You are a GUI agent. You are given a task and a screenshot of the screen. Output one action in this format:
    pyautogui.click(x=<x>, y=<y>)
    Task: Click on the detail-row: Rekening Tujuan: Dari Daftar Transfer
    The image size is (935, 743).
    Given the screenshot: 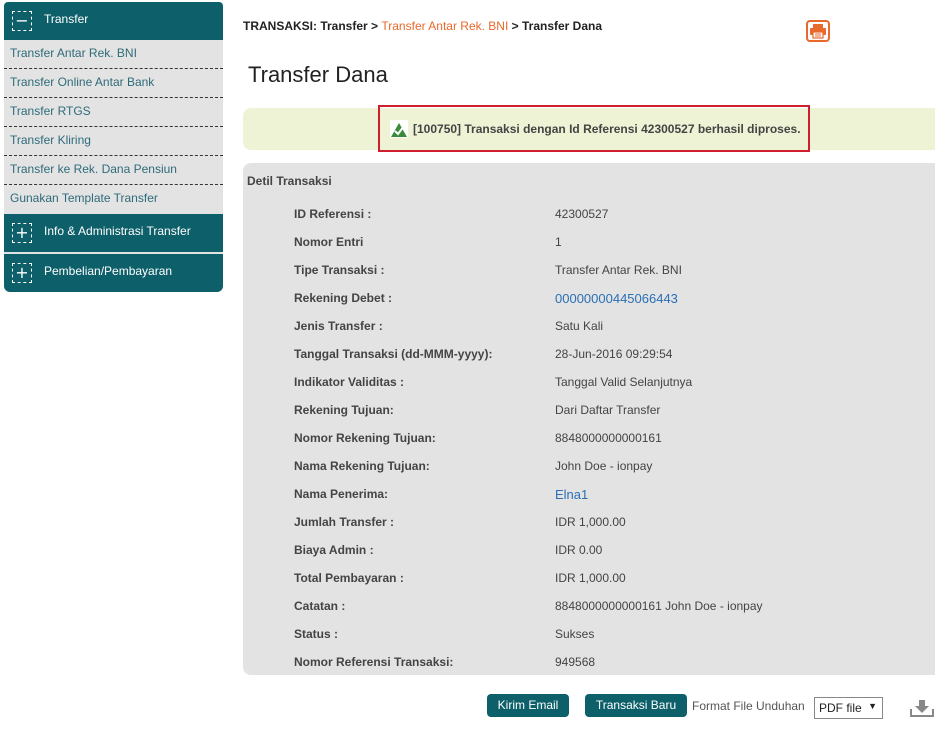 What is the action you would take?
    pyautogui.click(x=467, y=413)
    